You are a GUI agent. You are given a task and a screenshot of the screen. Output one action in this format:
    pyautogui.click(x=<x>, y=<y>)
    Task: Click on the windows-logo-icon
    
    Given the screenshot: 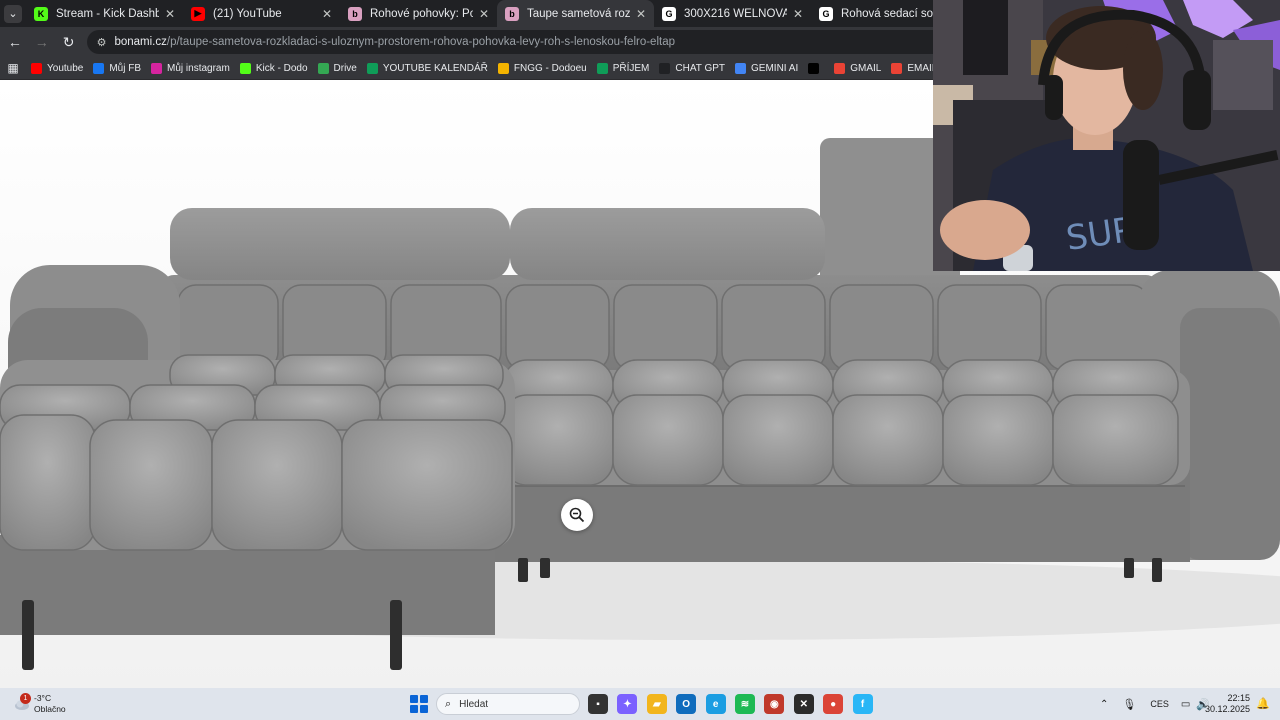 What is the action you would take?
    pyautogui.click(x=414, y=699)
    